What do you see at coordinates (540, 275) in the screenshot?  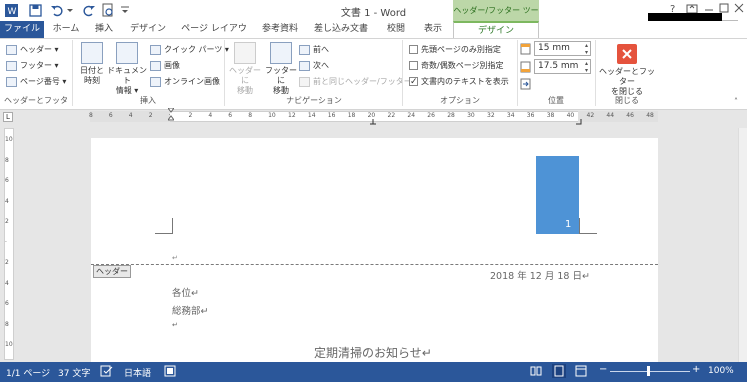 I see `document-date: 2018 年 12 月 18 日↵` at bounding box center [540, 275].